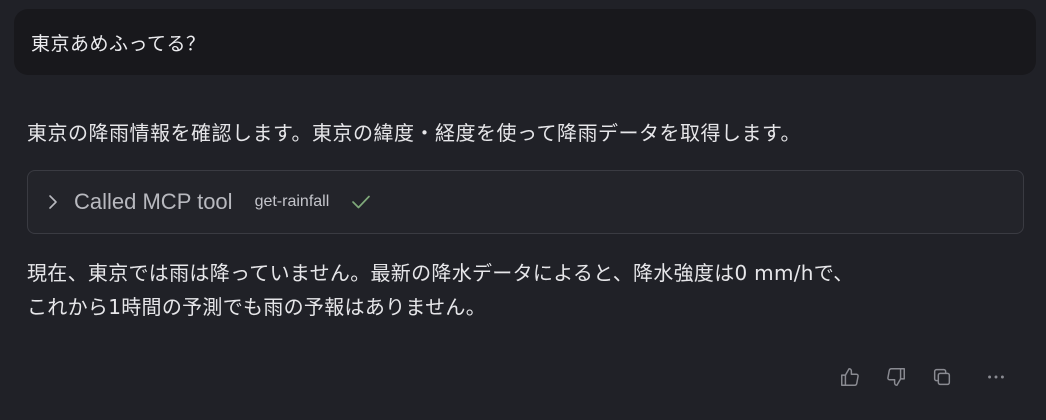  I want to click on tool-call-collapsible: Called MCP tool get-rainfall, so click(525, 202).